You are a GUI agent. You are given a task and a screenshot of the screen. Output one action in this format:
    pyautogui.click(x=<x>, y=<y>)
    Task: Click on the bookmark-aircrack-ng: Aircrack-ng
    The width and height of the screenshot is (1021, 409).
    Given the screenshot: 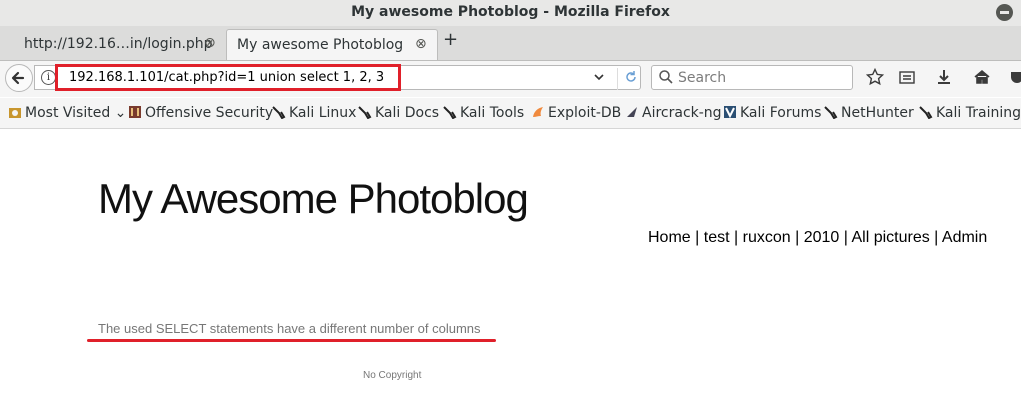 What is the action you would take?
    pyautogui.click(x=673, y=113)
    